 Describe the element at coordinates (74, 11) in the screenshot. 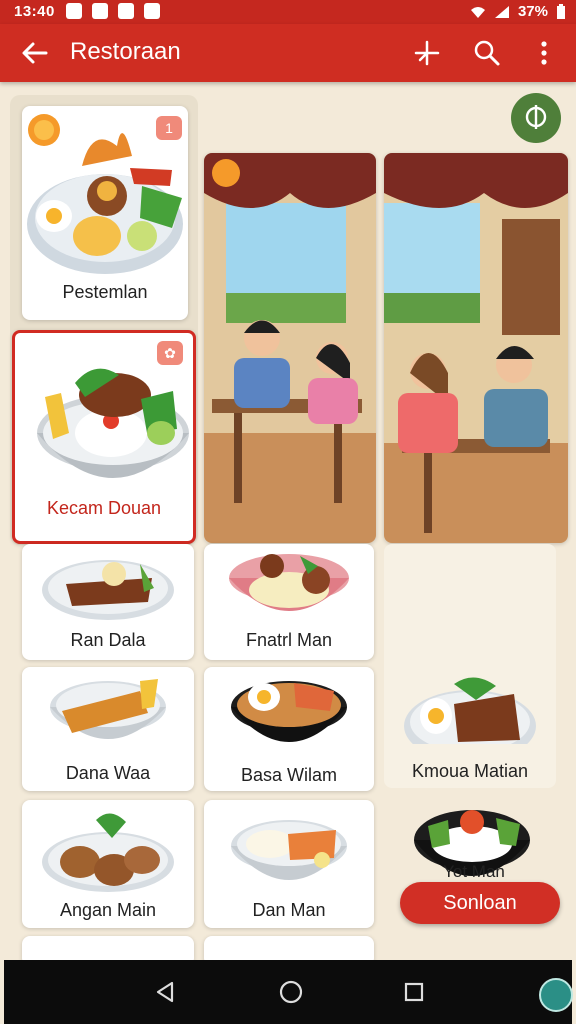

I see `notification-icon` at that location.